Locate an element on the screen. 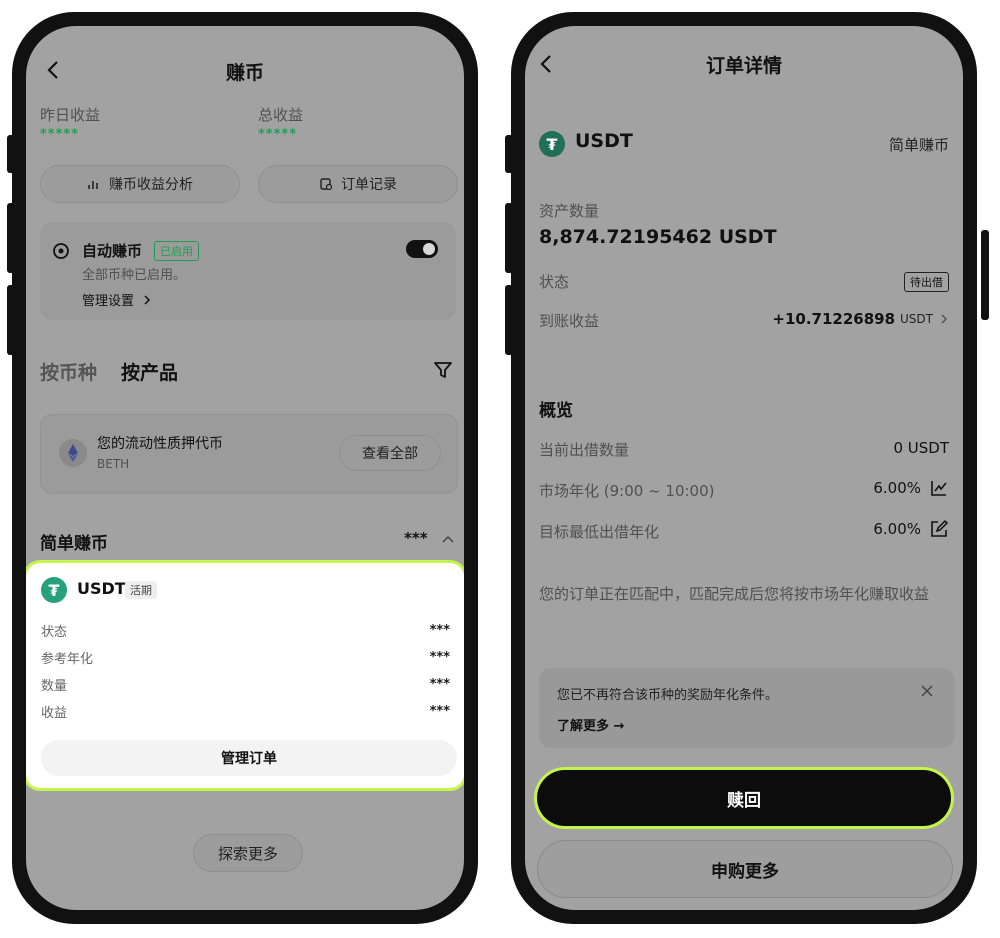 The width and height of the screenshot is (1000, 938). usdt-row-apr: 参考年化 *** is located at coordinates (245, 657).